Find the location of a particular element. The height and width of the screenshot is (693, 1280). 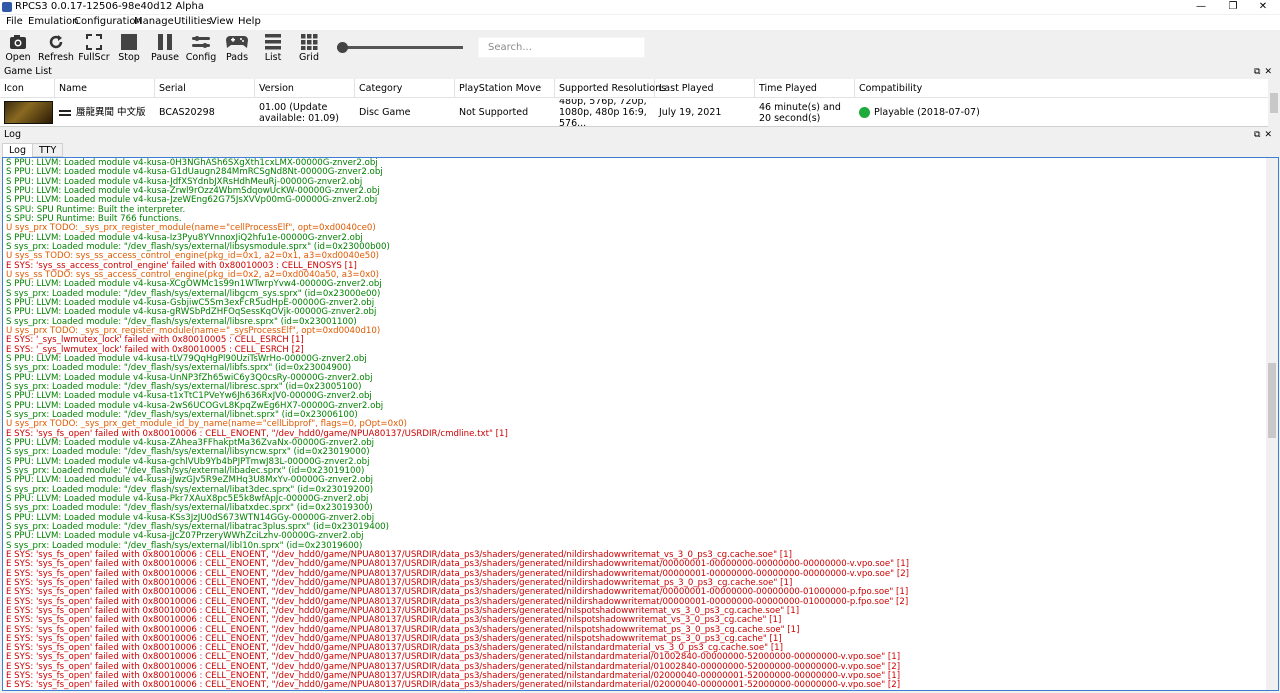

game-move: Not Supported is located at coordinates (494, 112).